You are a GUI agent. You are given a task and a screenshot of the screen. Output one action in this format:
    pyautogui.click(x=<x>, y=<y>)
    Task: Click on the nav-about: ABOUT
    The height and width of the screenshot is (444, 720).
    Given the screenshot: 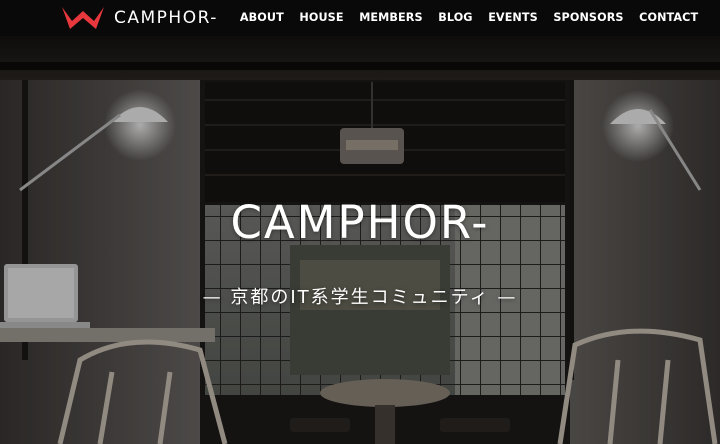 What is the action you would take?
    pyautogui.click(x=262, y=18)
    